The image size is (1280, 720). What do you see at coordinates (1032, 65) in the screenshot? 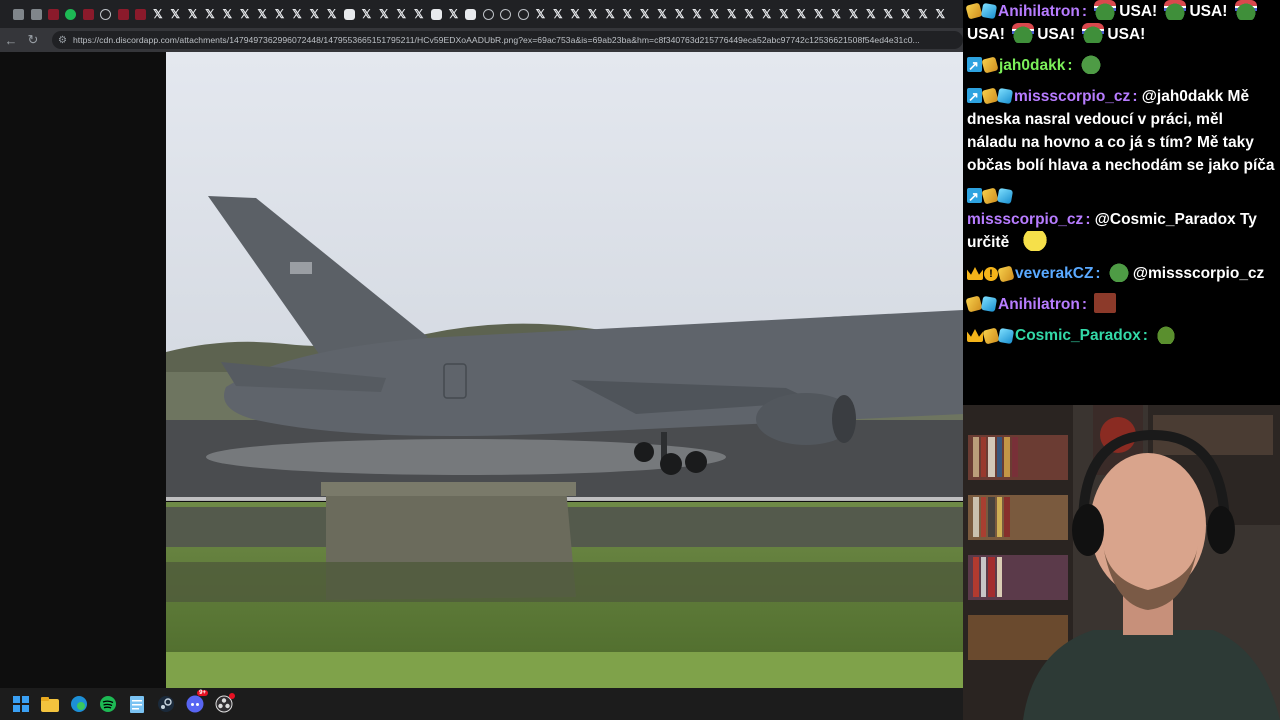
I see `chat-username: jah0dakk` at bounding box center [1032, 65].